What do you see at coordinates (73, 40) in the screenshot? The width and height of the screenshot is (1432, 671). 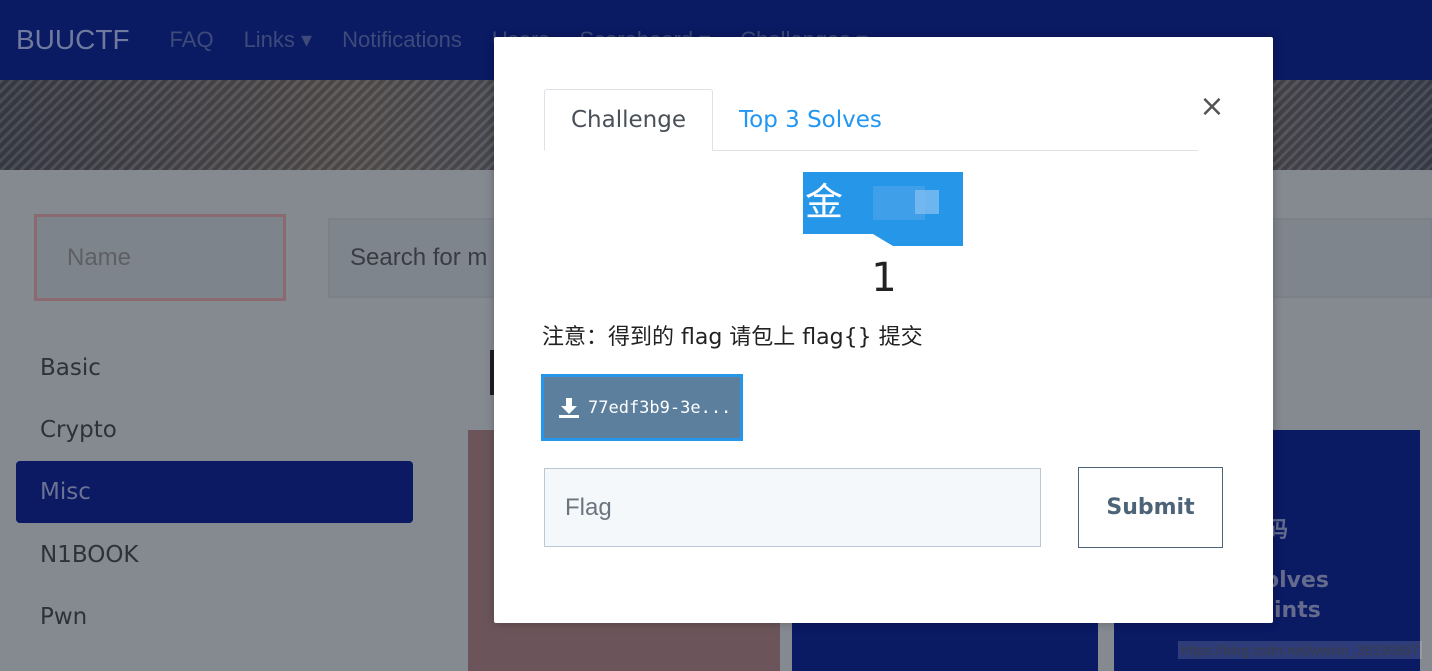 I see `brand-logo: BUUCTF` at bounding box center [73, 40].